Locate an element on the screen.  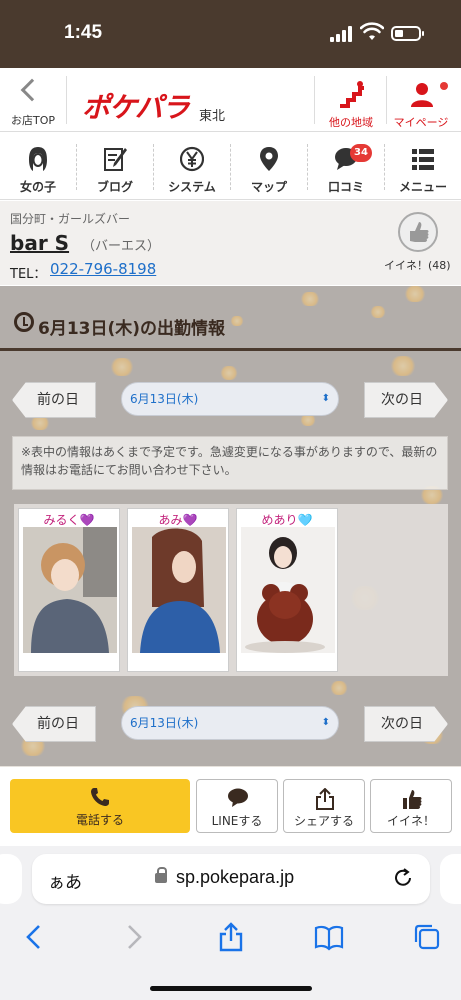
wifi-icon is located at coordinates (372, 31).